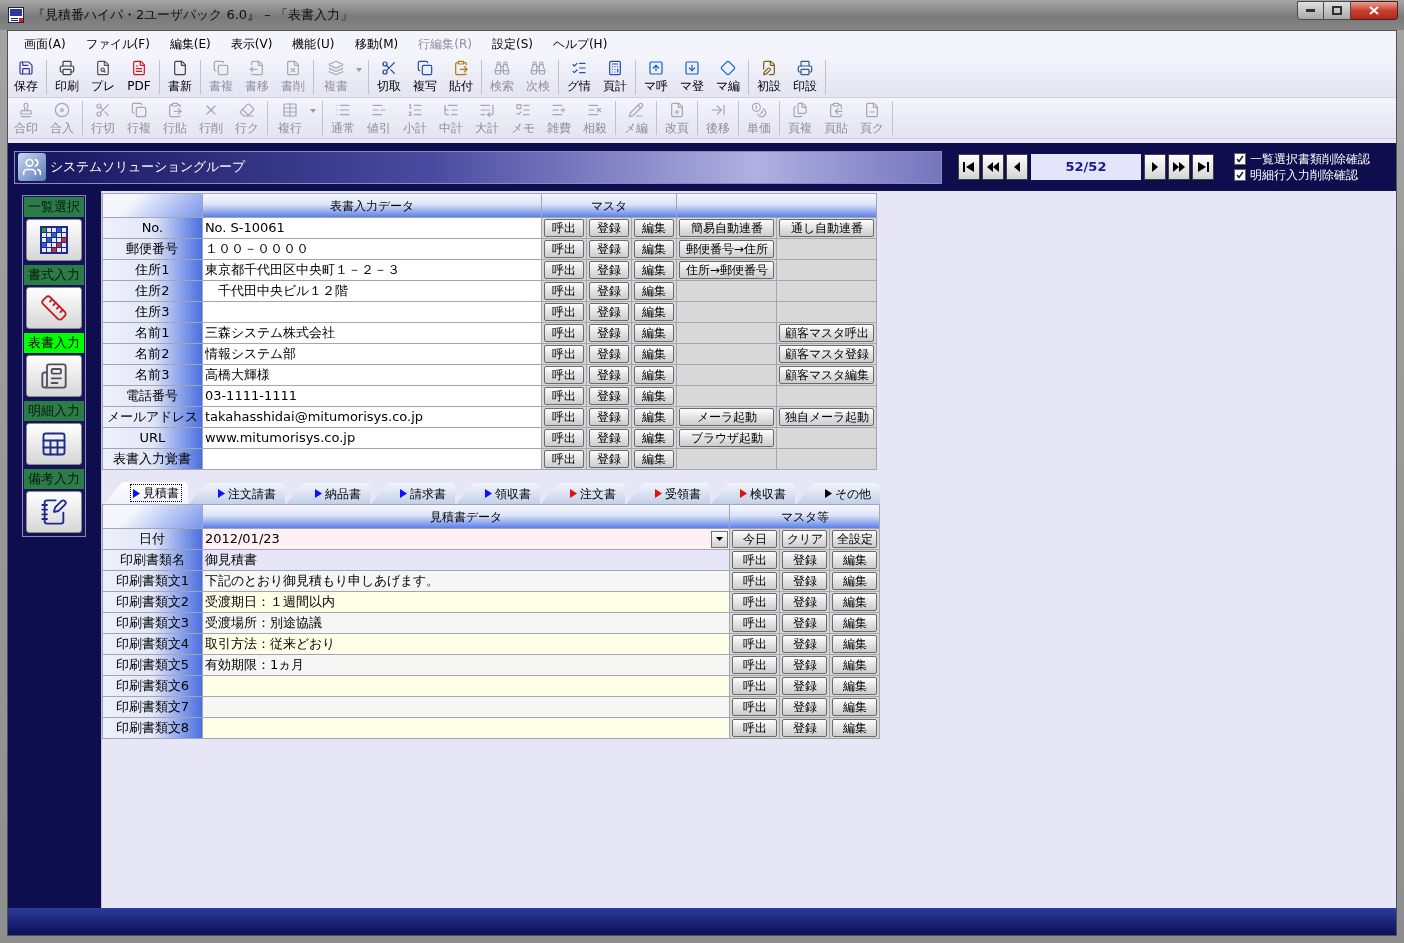 The height and width of the screenshot is (943, 1404). Describe the element at coordinates (656, 76) in the screenshot. I see `toolbar-button: マ呼` at that location.